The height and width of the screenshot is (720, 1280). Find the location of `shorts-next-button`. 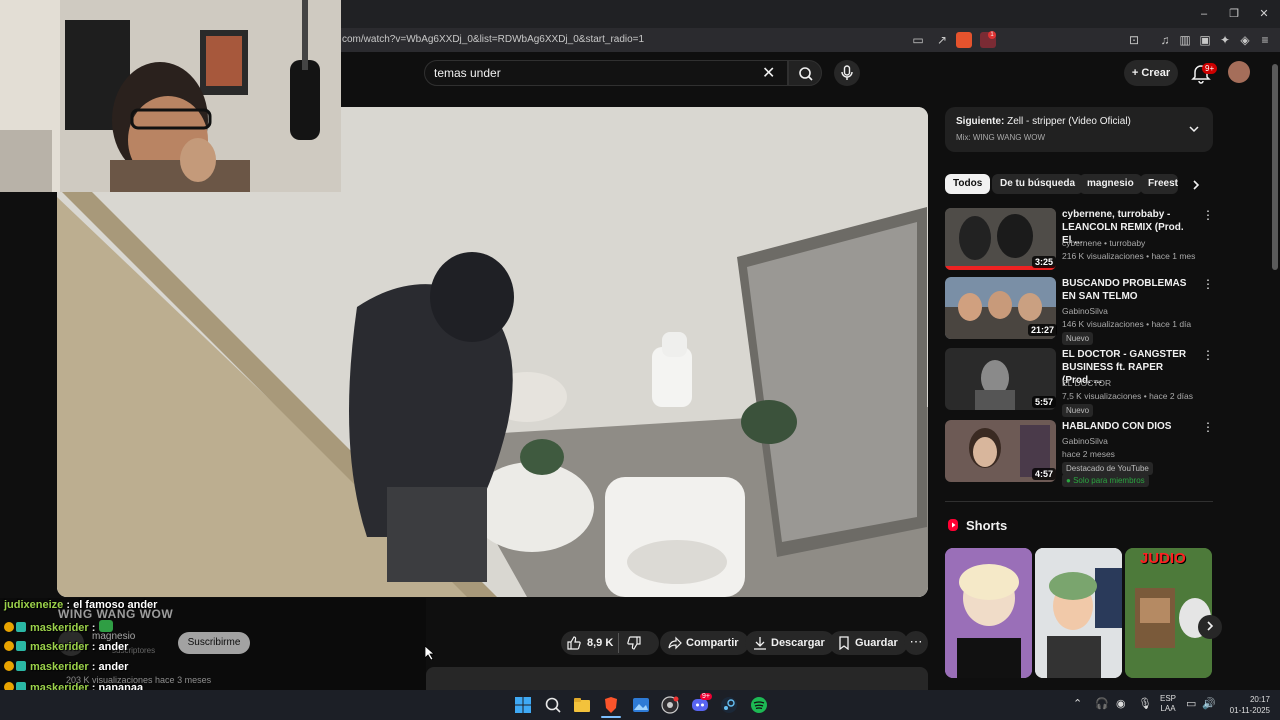

shorts-next-button is located at coordinates (1210, 627).